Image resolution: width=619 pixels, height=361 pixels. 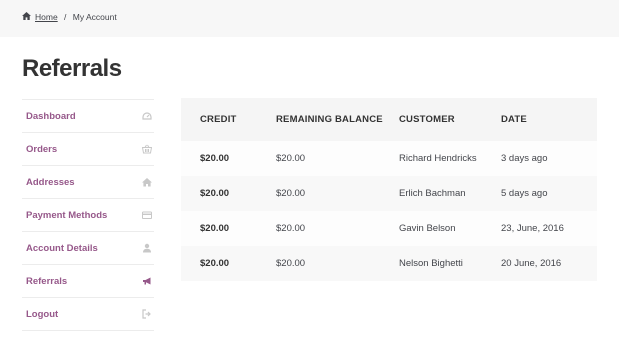 I want to click on column-header-date: DATE, so click(x=514, y=119).